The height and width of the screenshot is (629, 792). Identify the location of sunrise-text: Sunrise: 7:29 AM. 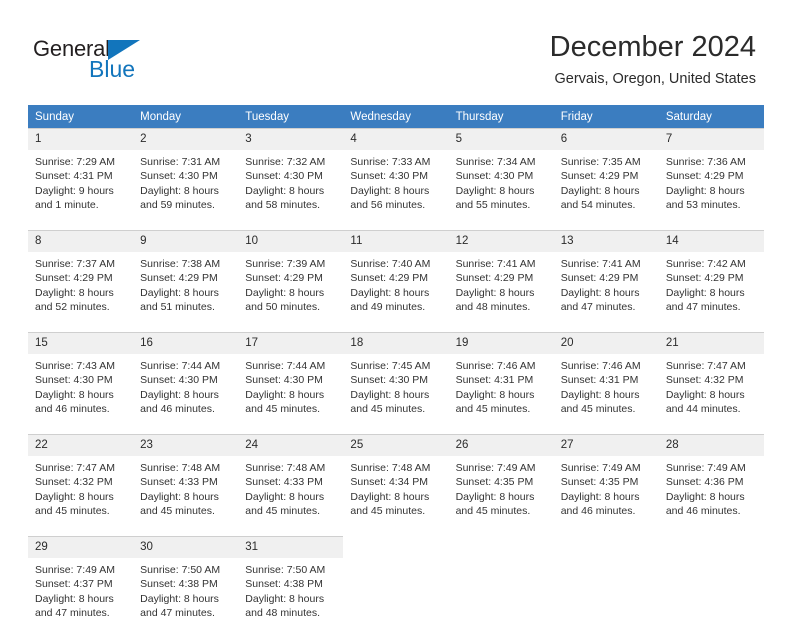
(75, 162).